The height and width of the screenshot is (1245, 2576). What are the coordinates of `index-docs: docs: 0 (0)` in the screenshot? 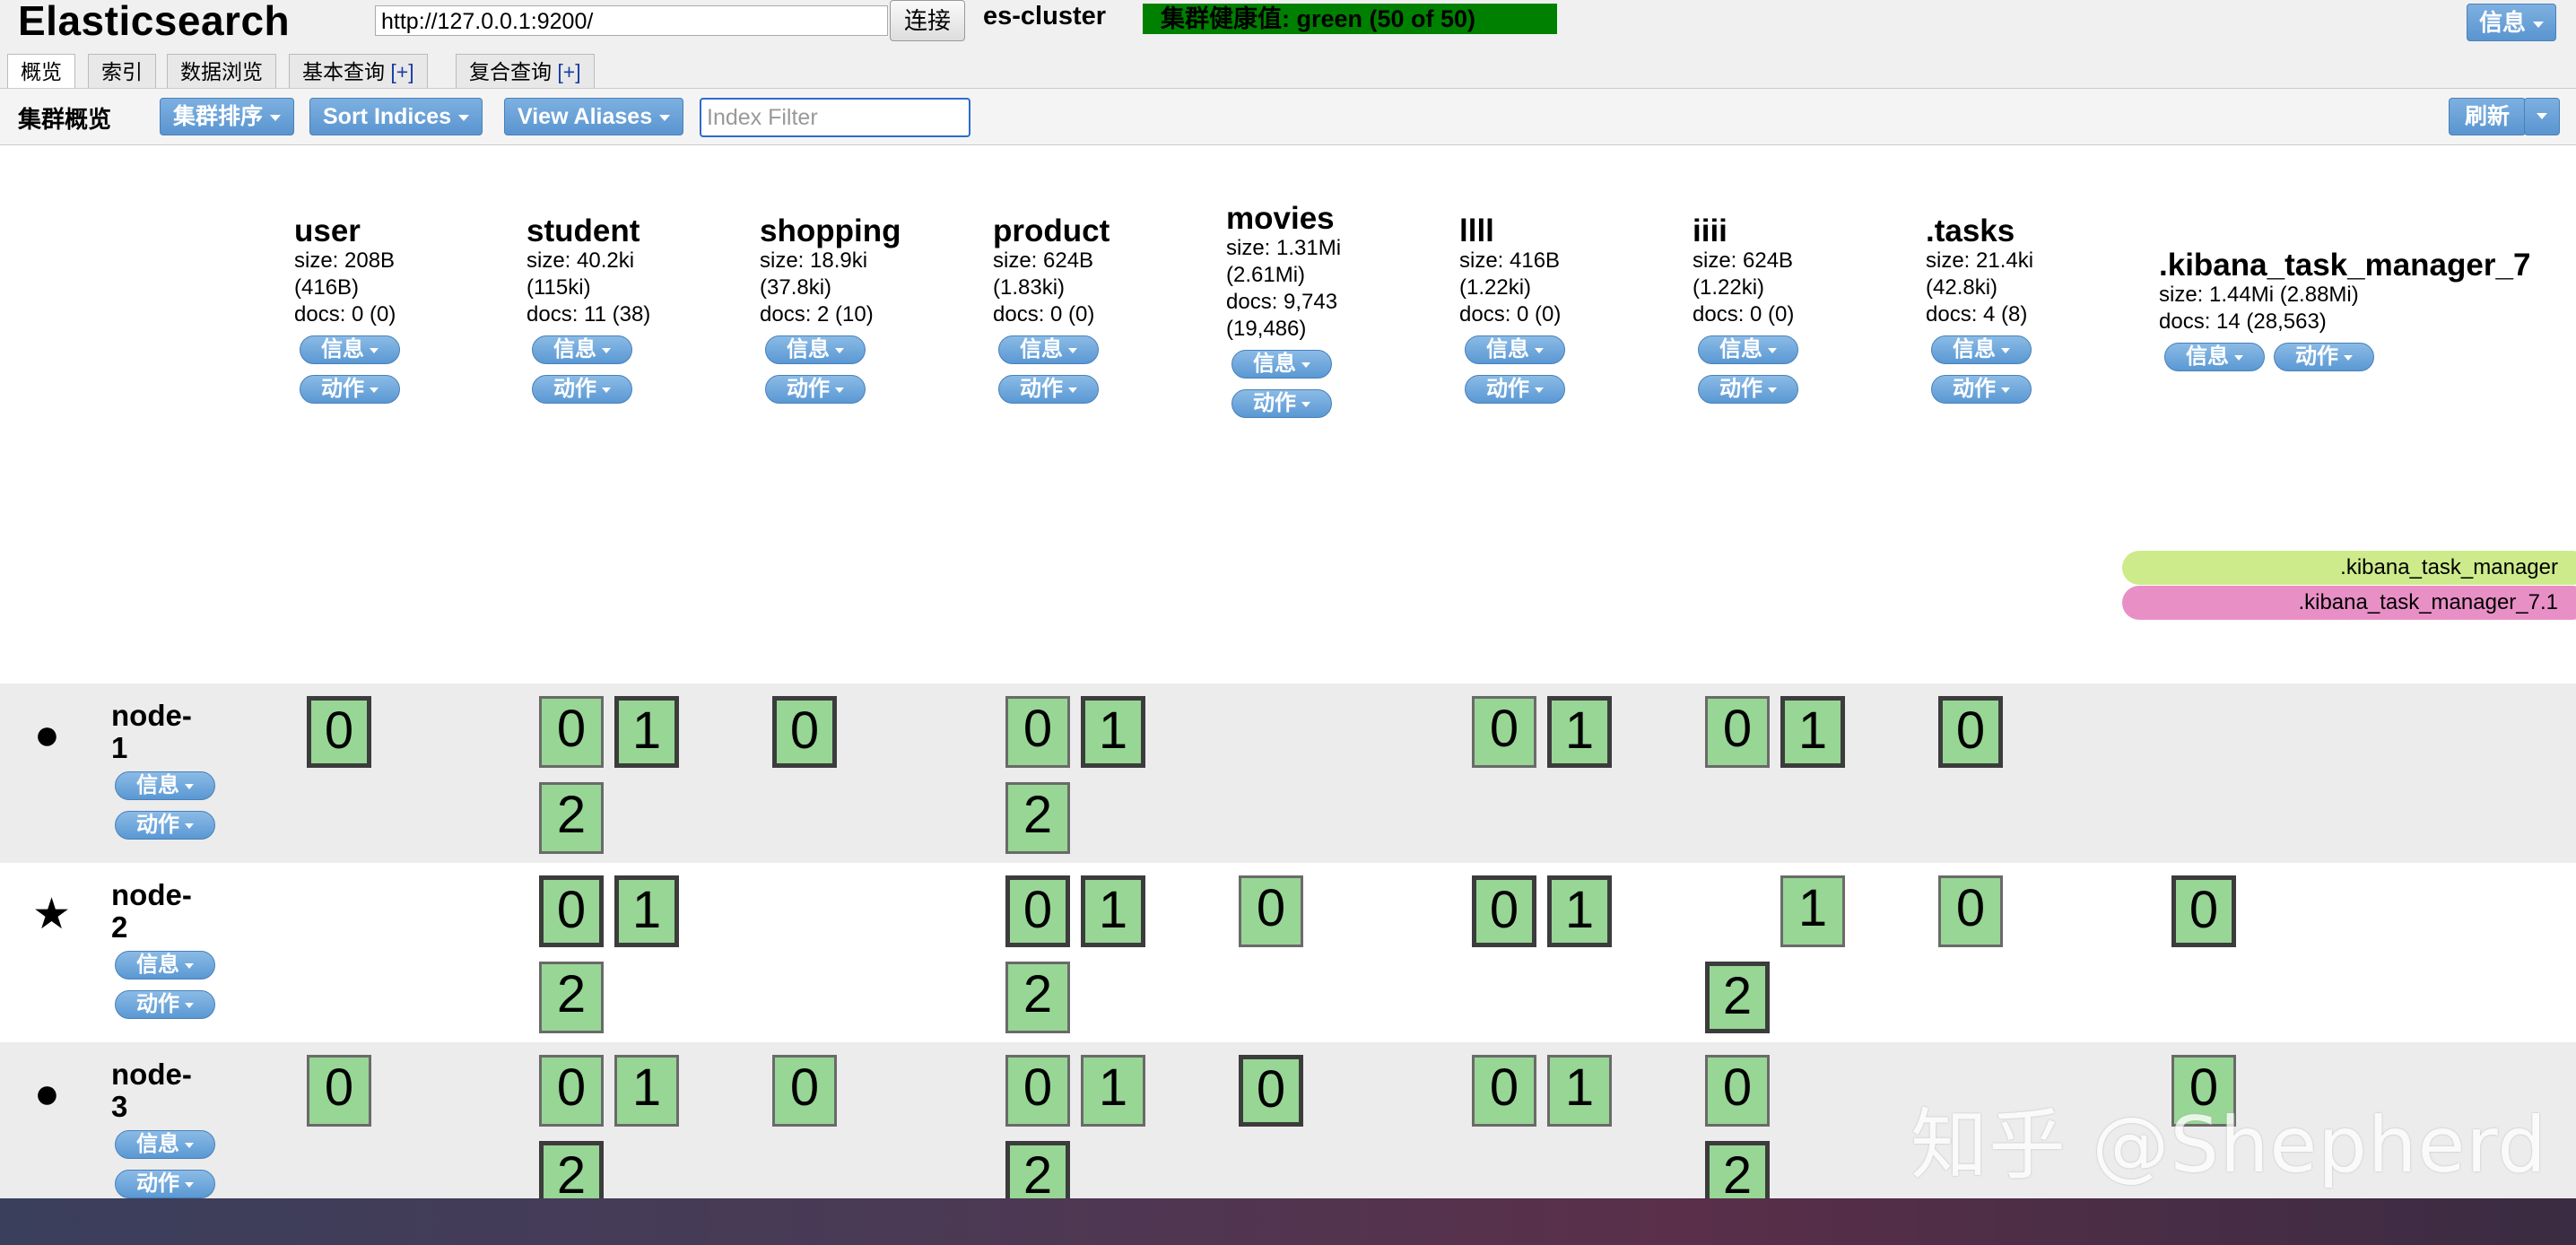 It's located at (1510, 314).